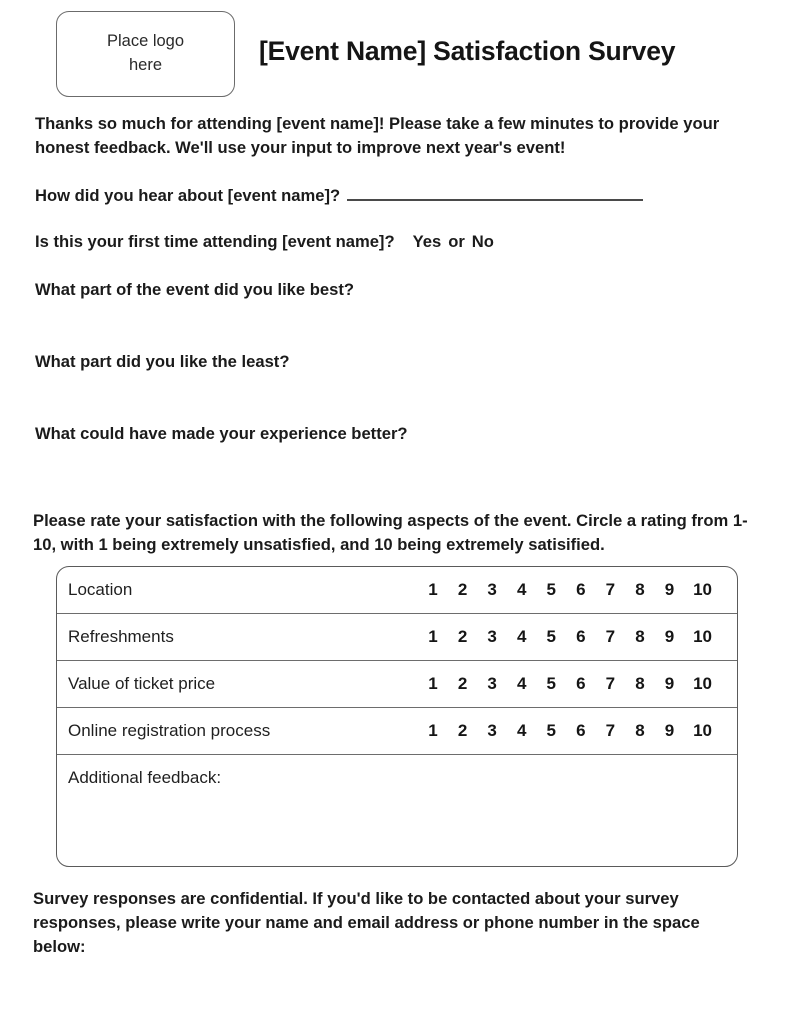 Image resolution: width=805 pixels, height=1024 pixels. Describe the element at coordinates (142, 683) in the screenshot. I see `rating-row-label: Value of ticket price` at that location.